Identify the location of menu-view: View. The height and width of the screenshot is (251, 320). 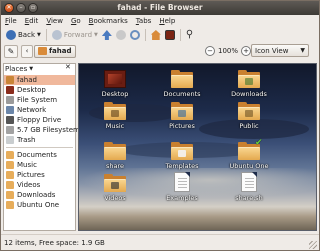
(54, 21).